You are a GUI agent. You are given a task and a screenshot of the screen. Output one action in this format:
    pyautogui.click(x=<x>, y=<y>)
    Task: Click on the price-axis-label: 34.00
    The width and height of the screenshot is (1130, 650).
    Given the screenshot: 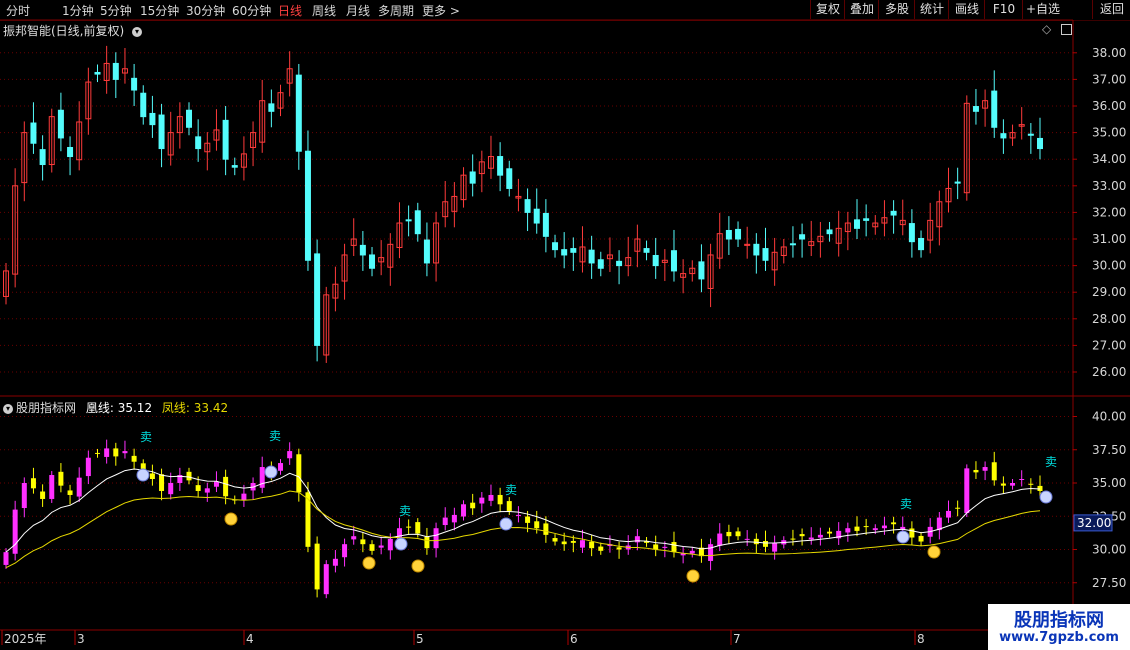 What is the action you would take?
    pyautogui.click(x=1109, y=159)
    